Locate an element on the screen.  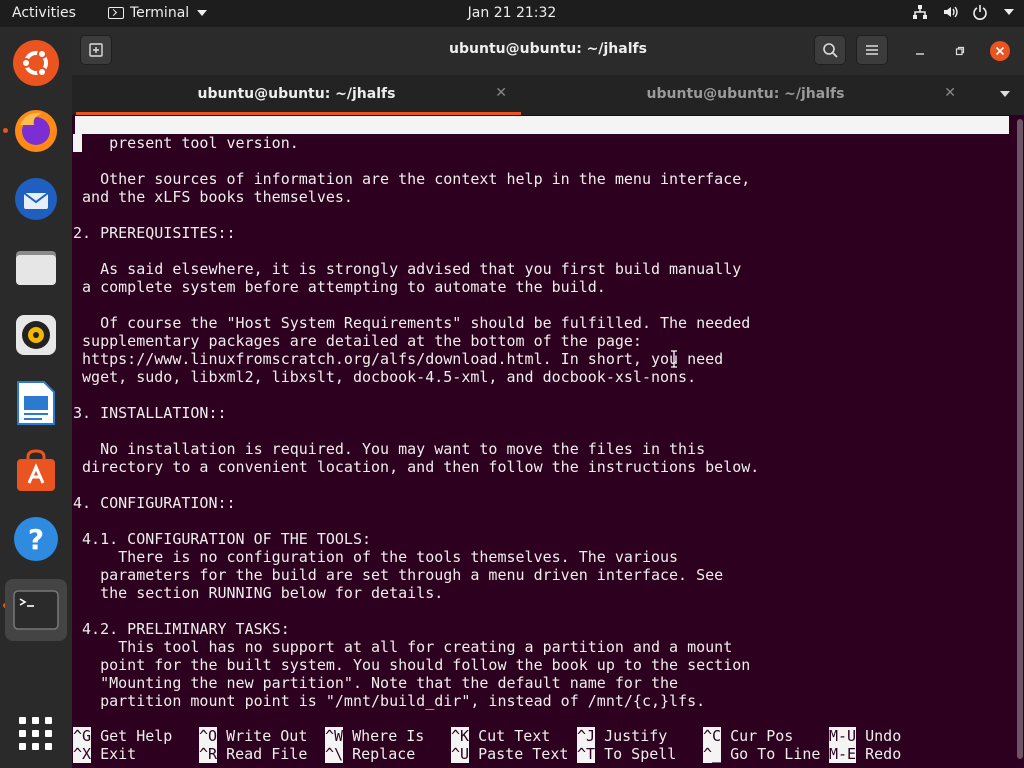
shortcut-item: M-E Redo is located at coordinates (865, 754).